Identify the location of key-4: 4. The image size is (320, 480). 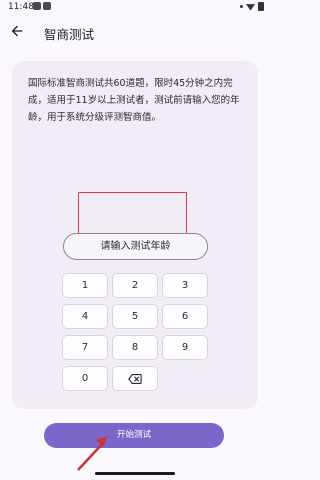
(85, 316).